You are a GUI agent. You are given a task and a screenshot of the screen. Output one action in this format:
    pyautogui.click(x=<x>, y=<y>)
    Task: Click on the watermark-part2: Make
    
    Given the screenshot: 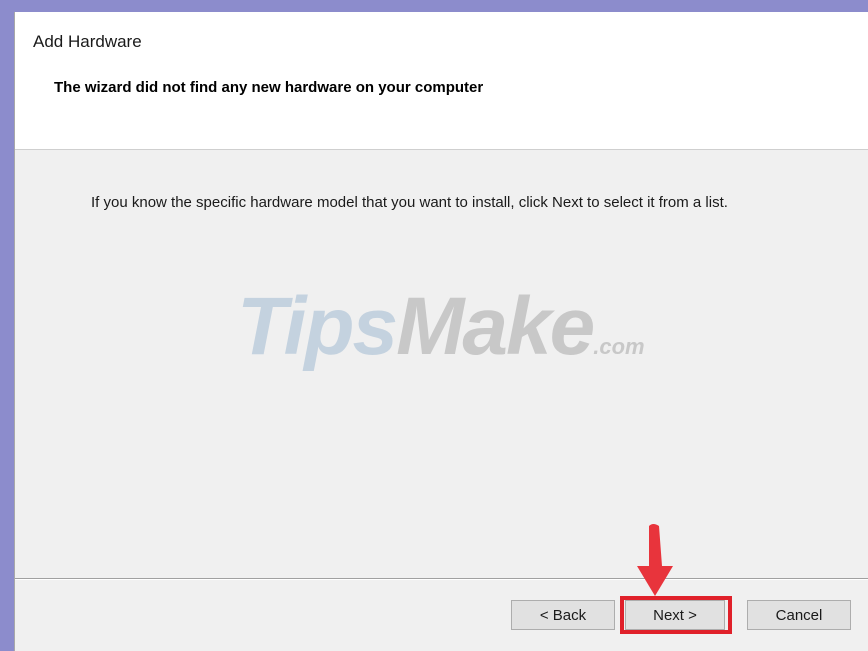 What is the action you would take?
    pyautogui.click(x=495, y=326)
    